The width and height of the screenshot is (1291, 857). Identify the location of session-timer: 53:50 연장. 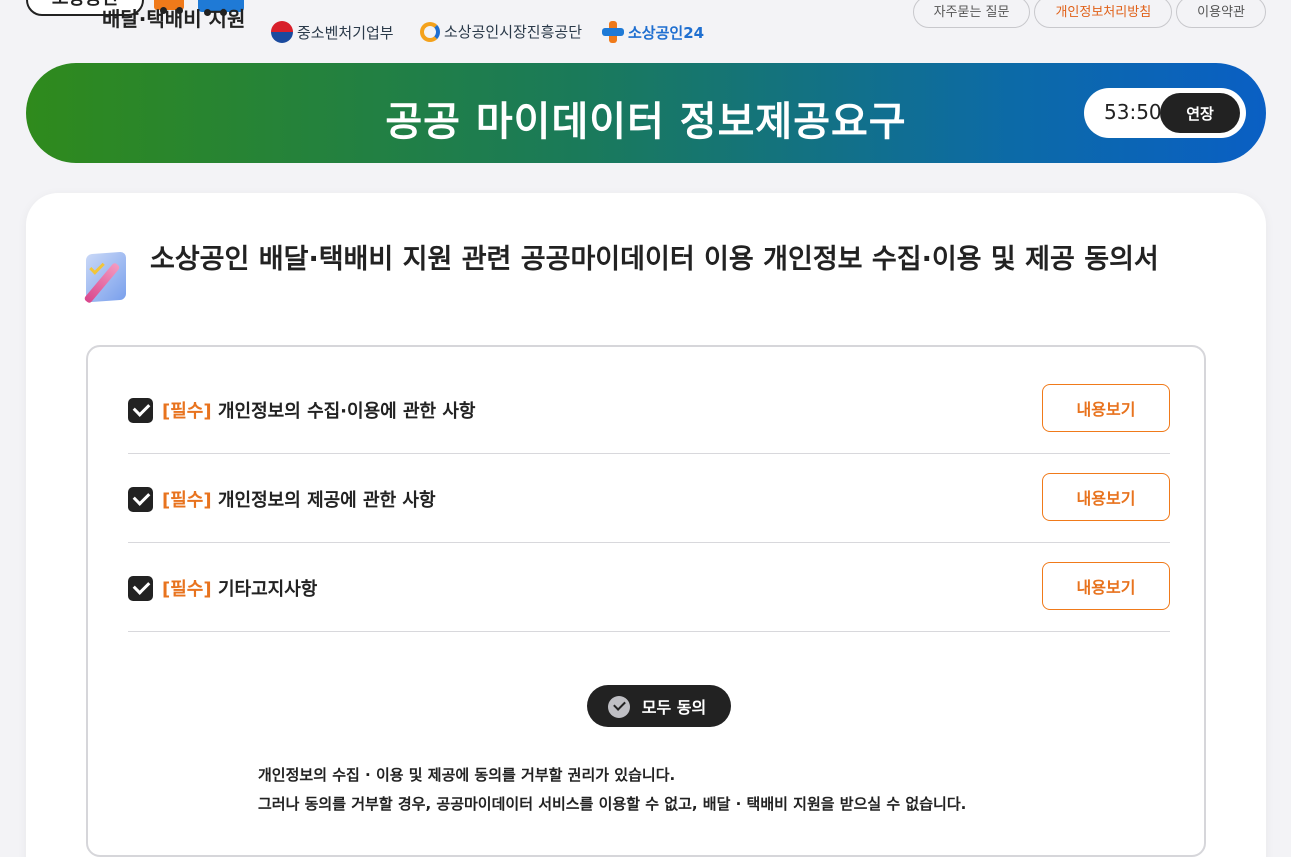
(1165, 113).